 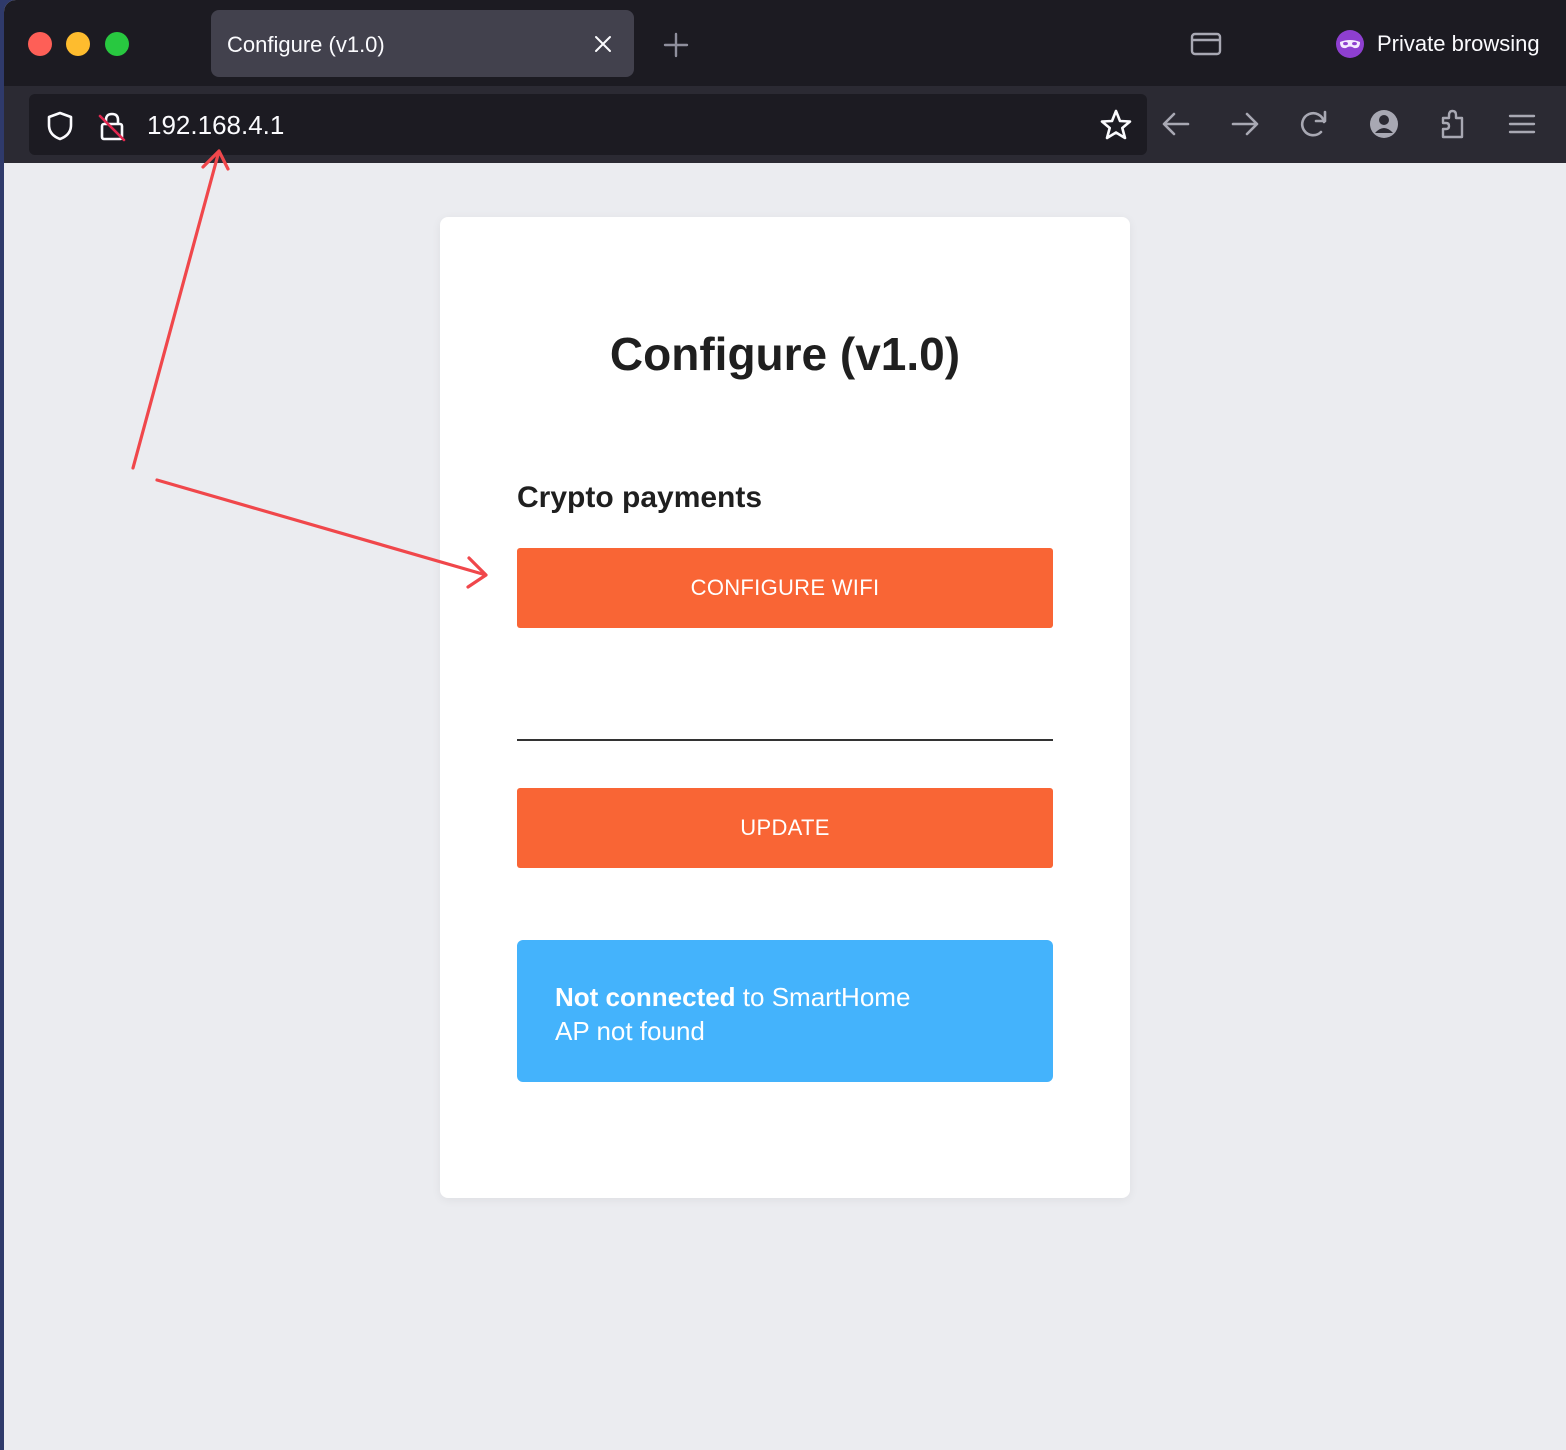 What do you see at coordinates (1458, 43) in the screenshot?
I see `private-browsing-label: Private browsing` at bounding box center [1458, 43].